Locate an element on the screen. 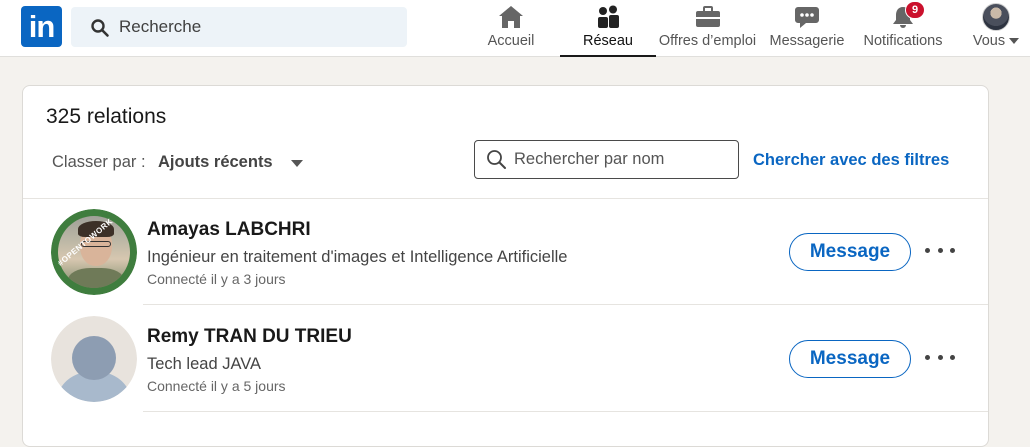  messaging-icon is located at coordinates (807, 17).